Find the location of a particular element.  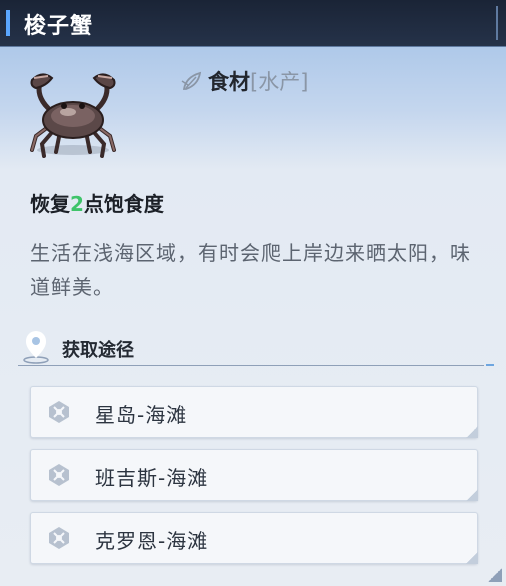

item-category: 食材 [水产] is located at coordinates (244, 81).